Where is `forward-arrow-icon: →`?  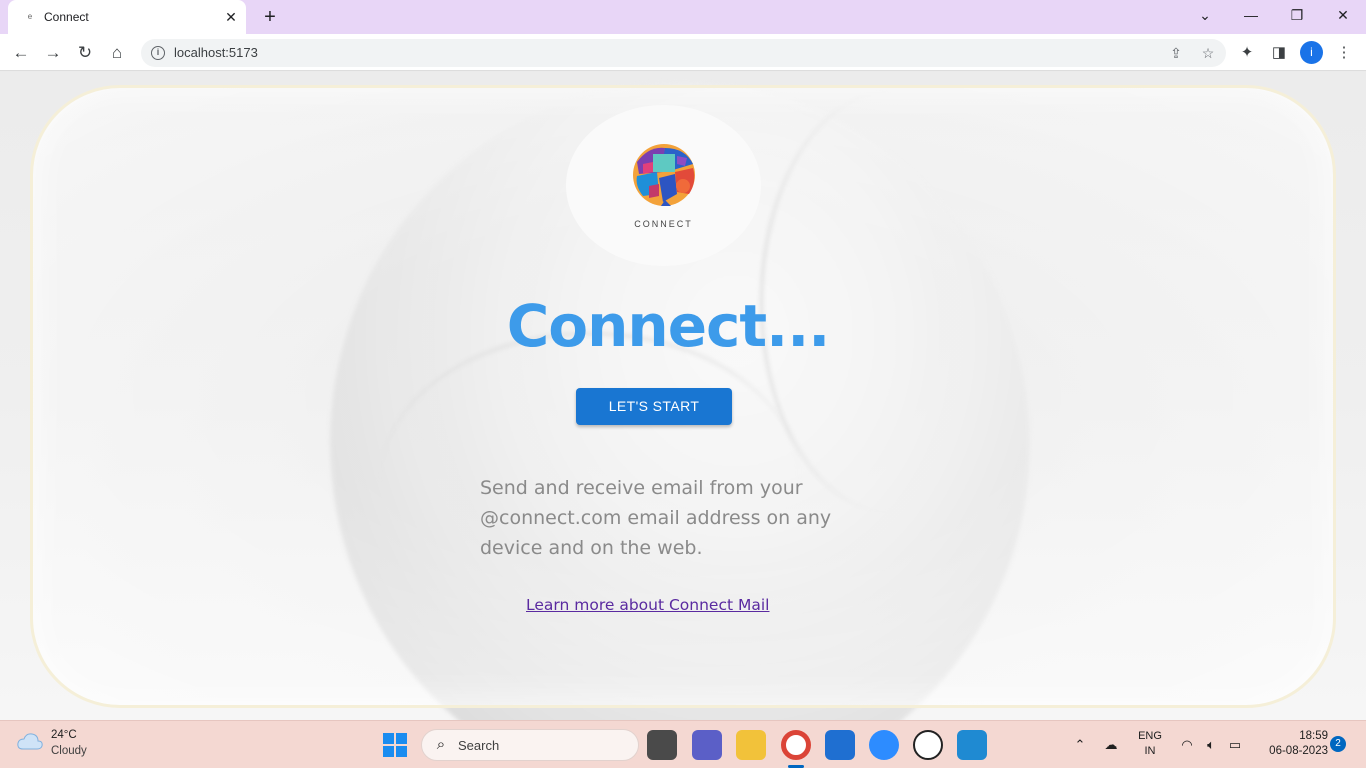
forward-arrow-icon: → is located at coordinates (53, 53).